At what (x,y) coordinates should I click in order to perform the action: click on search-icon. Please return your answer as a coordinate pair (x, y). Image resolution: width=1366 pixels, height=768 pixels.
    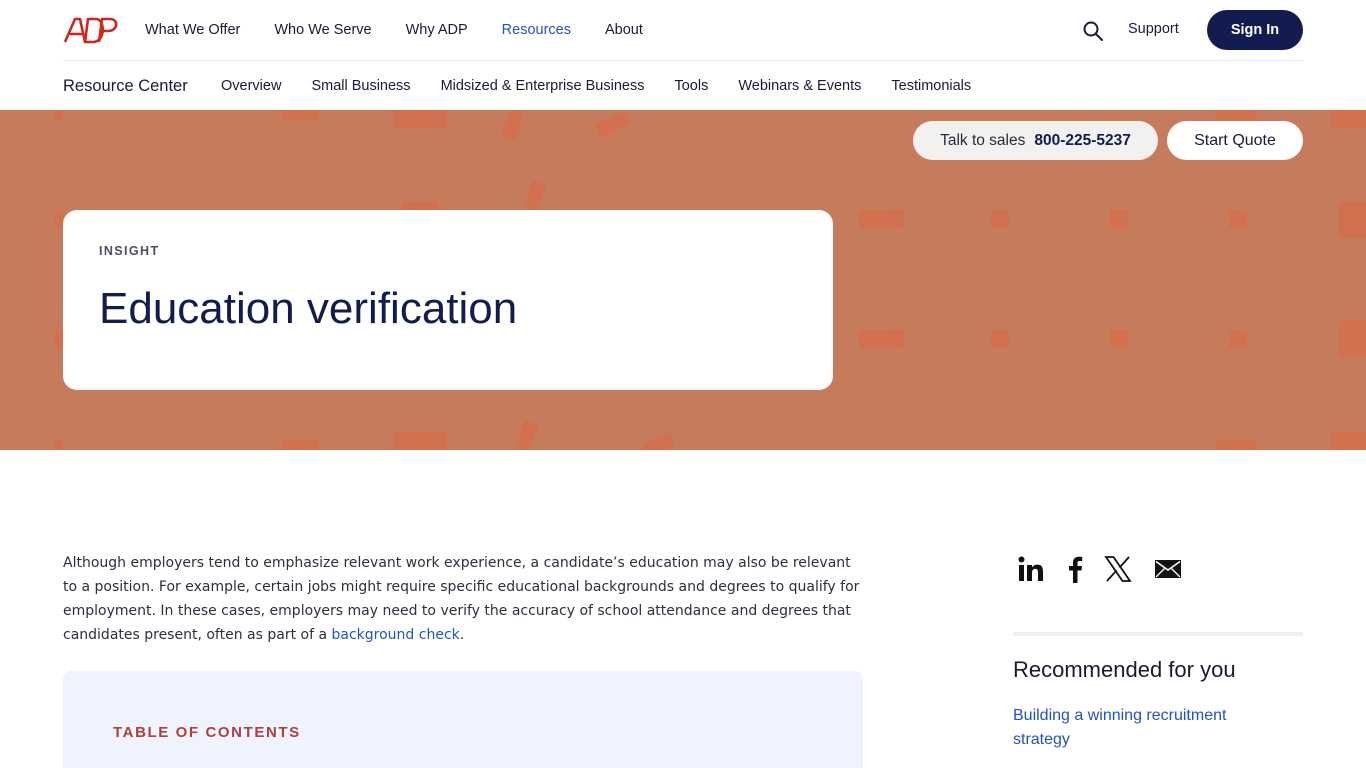
    Looking at the image, I should click on (1093, 31).